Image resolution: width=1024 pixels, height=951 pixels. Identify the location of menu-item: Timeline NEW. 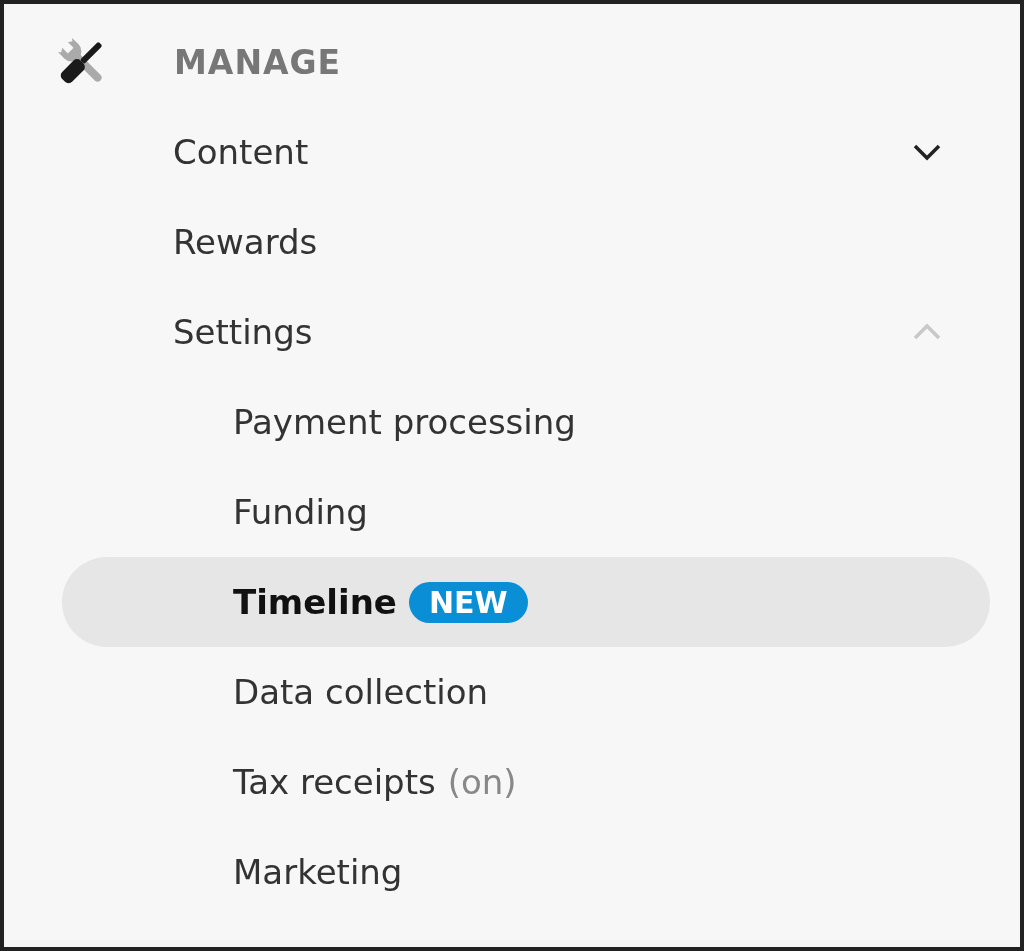
(526, 602).